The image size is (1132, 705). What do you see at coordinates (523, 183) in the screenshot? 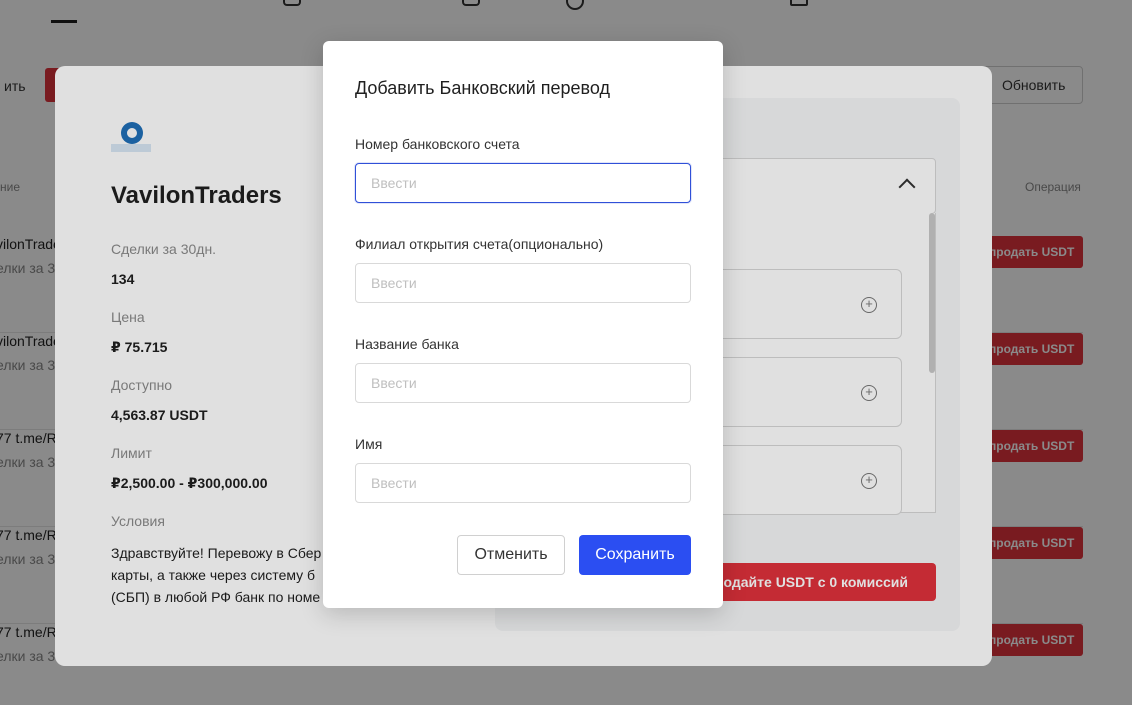
I see `account-number-input` at bounding box center [523, 183].